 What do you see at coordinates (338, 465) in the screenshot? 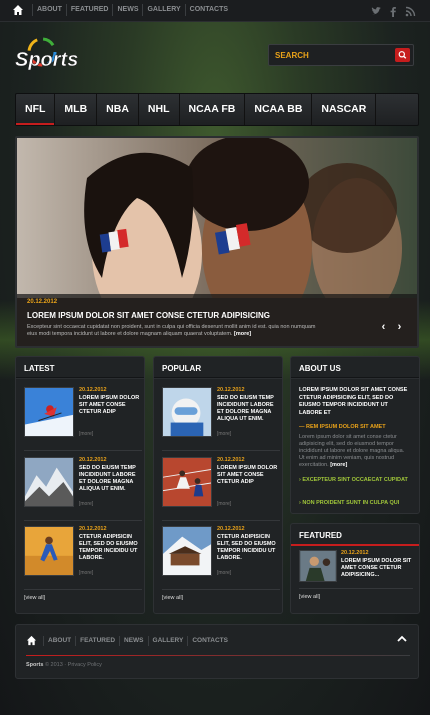
I see `about-more-link: [more]` at bounding box center [338, 465].